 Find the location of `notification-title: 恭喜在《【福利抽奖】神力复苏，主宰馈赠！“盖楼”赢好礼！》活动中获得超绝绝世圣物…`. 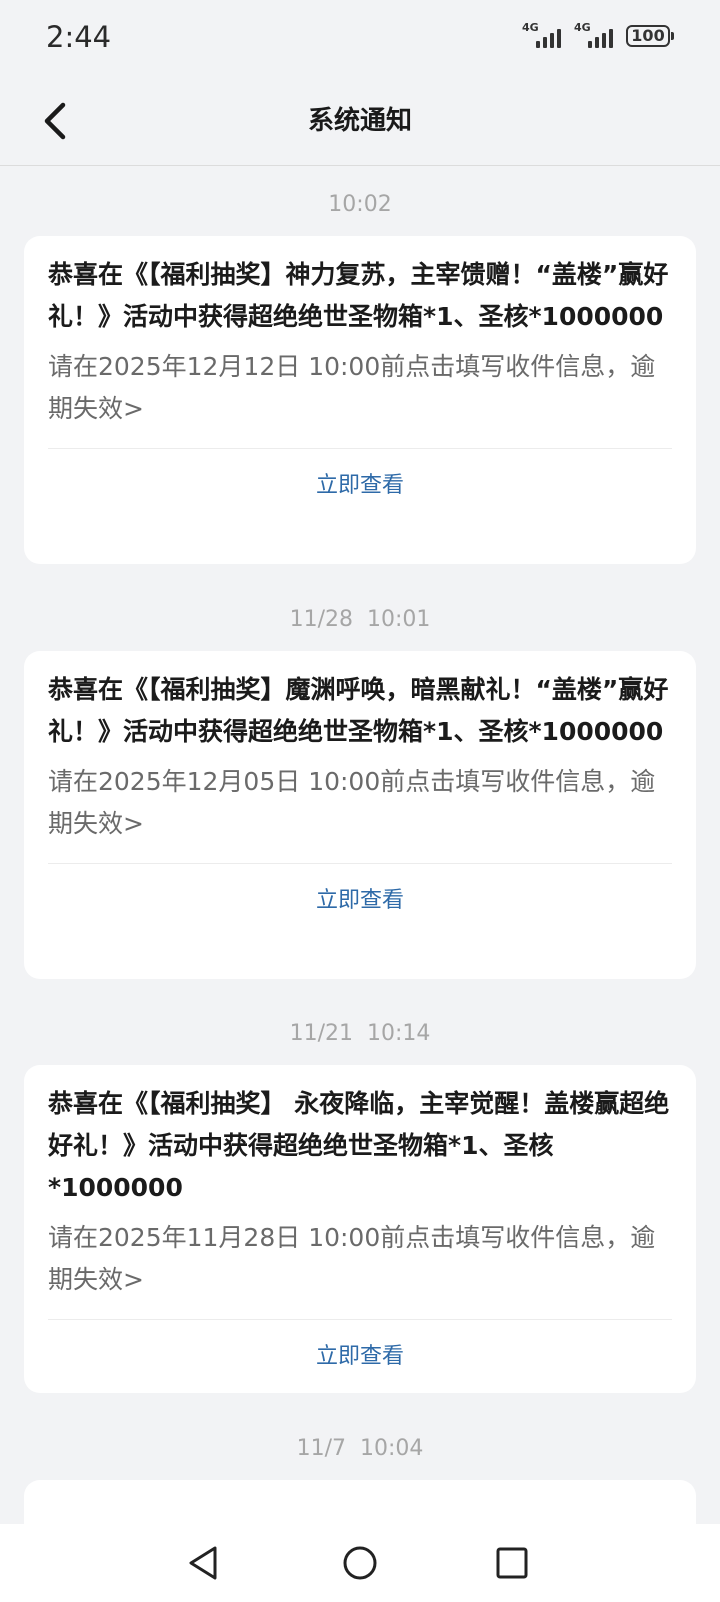

notification-title: 恭喜在《【福利抽奖】神力复苏，主宰馈赠！“盖楼”赢好礼！》活动中获得超绝绝世圣物… is located at coordinates (358, 295).